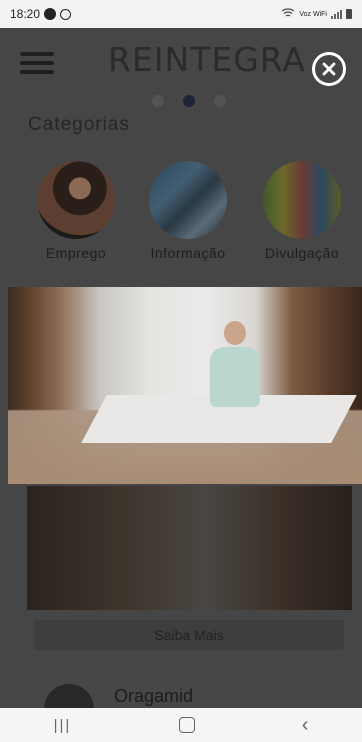  I want to click on app-logo: REINTEGRA, so click(207, 59).